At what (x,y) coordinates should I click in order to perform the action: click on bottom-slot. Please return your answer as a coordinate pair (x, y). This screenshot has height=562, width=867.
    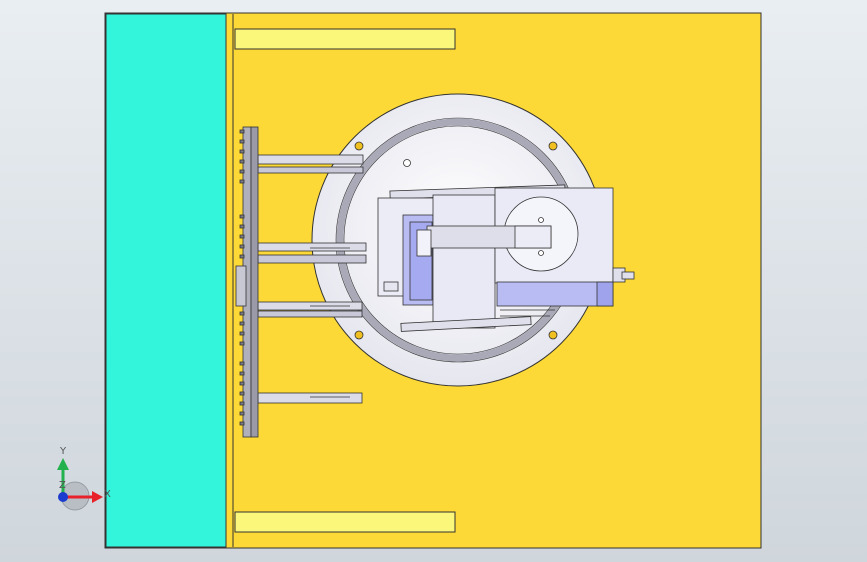
    Looking at the image, I should click on (345, 522).